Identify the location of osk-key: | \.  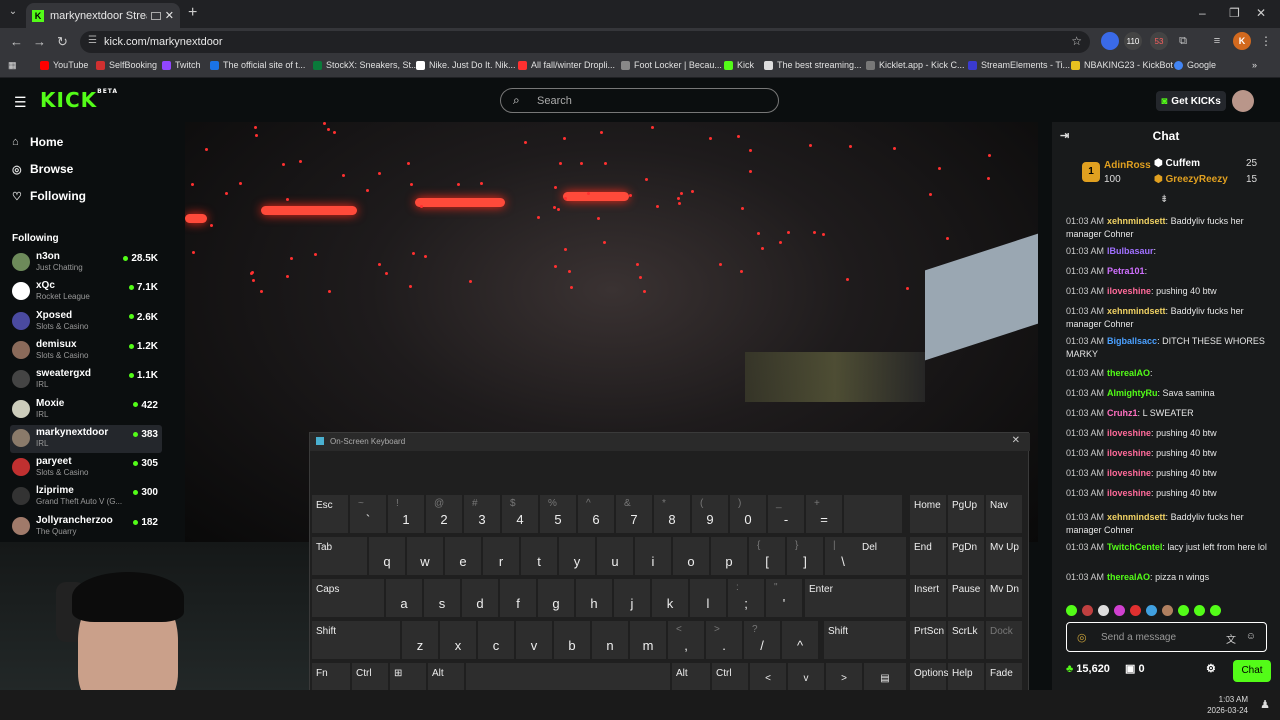
(843, 556).